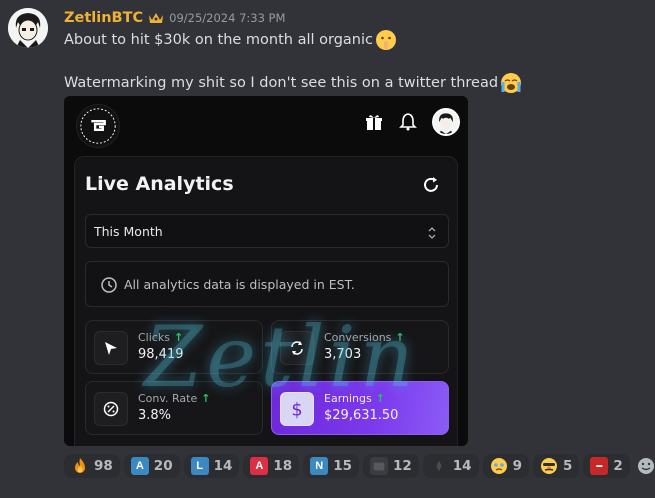 This screenshot has height=498, width=655. I want to click on earnings-label-wrap: Earnings ↑, so click(354, 398).